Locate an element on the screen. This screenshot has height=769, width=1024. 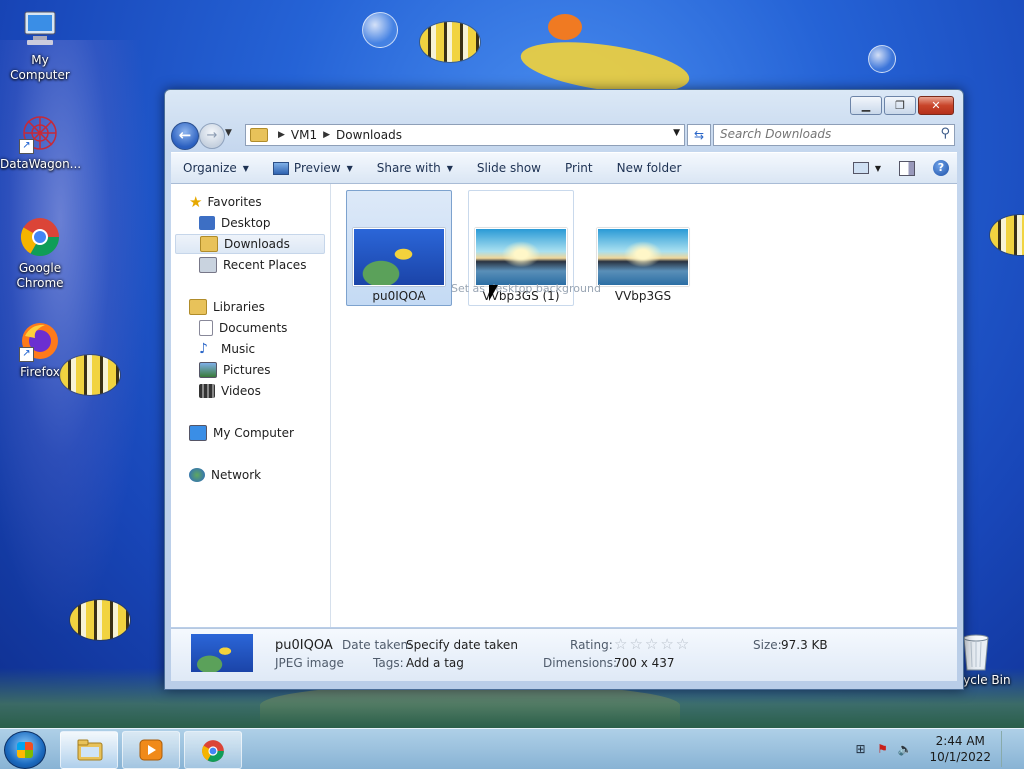
taskbar-media-player-button is located at coordinates (151, 750).